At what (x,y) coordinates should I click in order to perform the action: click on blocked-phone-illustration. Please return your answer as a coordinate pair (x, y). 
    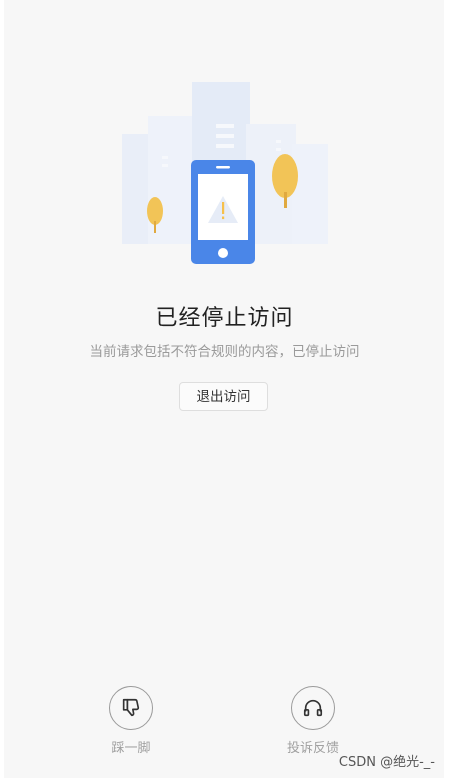
    Looking at the image, I should click on (225, 173).